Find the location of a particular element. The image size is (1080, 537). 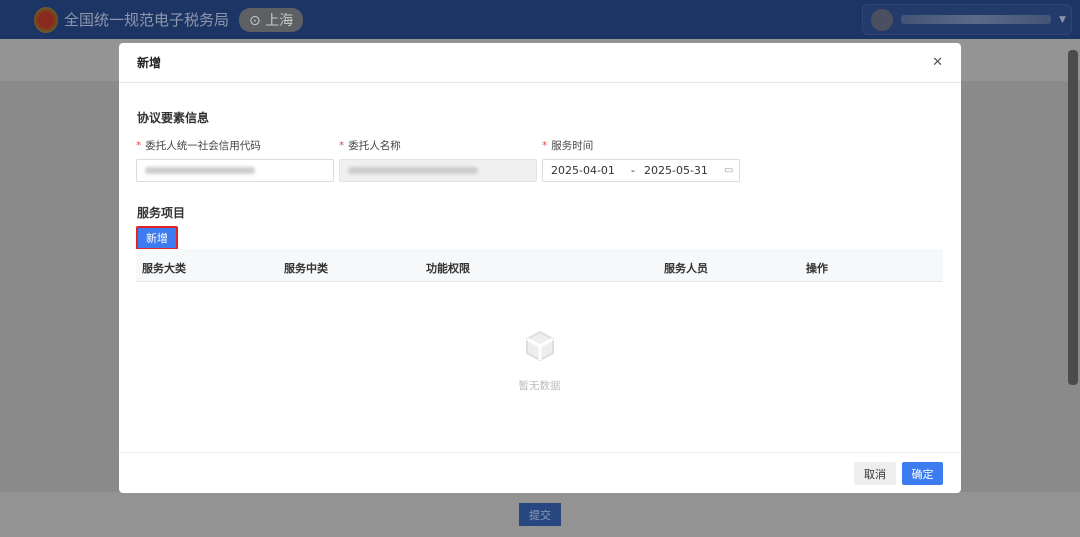

cancel-button: 取消 is located at coordinates (875, 473).